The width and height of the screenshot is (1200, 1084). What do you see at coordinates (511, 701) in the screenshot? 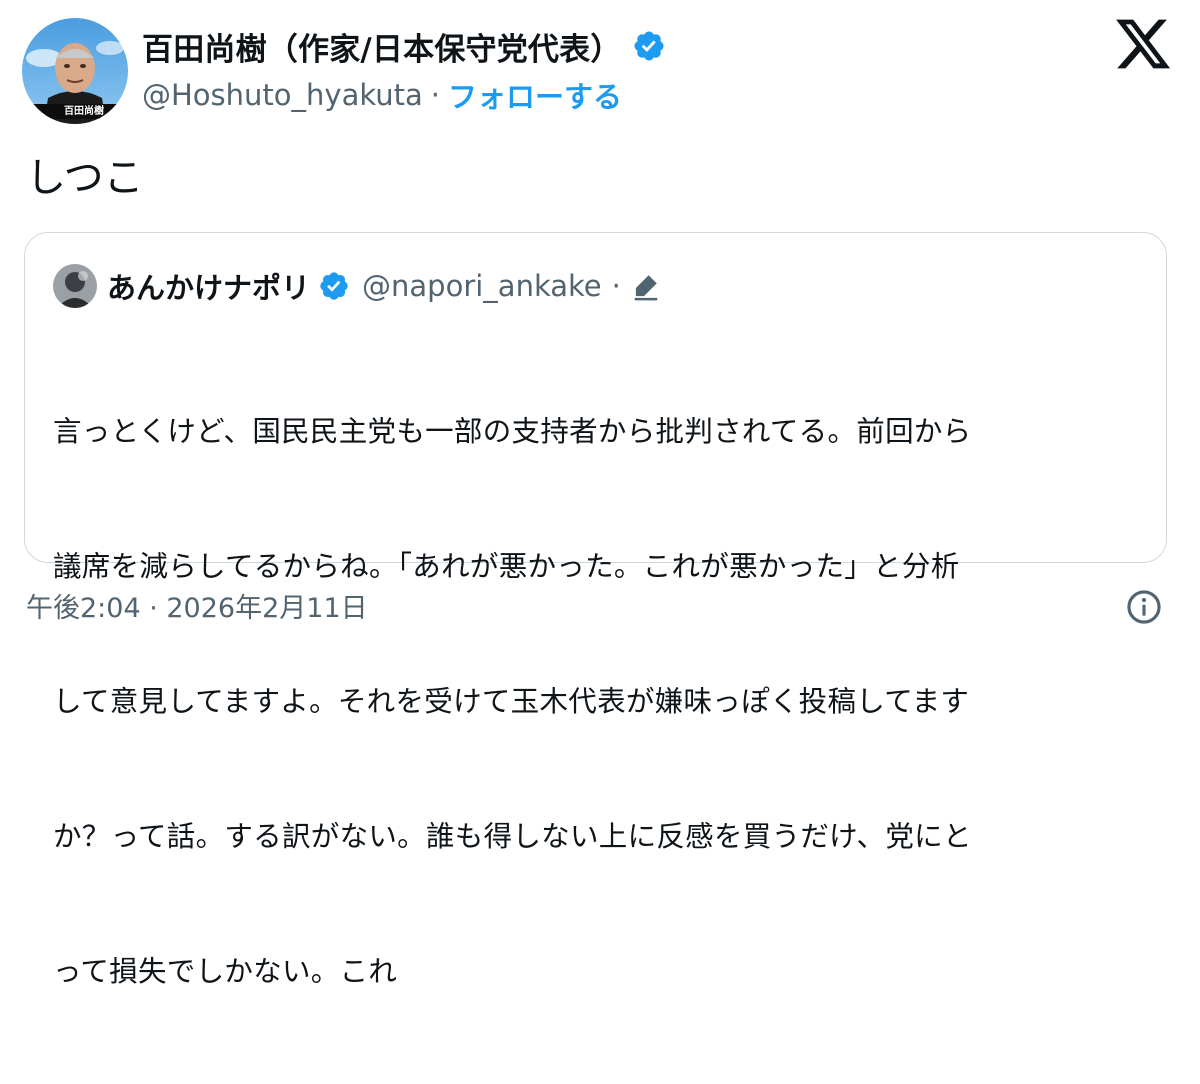
I see `quoted-text-line: して意見してますよ。それを受けて玉木代表が嫌味っぽく投稿してます` at bounding box center [511, 701].